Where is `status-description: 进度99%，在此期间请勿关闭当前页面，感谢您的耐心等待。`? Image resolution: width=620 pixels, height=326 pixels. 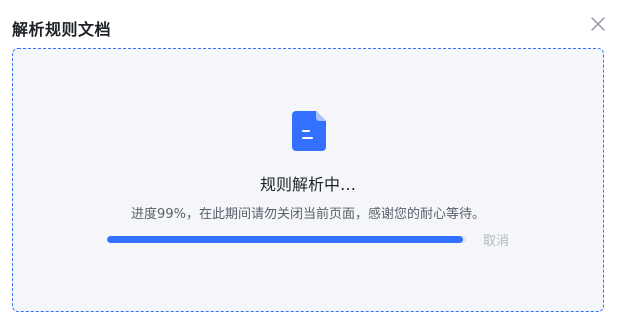
status-description: 进度99%，在此期间请勿关闭当前页面，感谢您的耐心等待。 is located at coordinates (308, 214).